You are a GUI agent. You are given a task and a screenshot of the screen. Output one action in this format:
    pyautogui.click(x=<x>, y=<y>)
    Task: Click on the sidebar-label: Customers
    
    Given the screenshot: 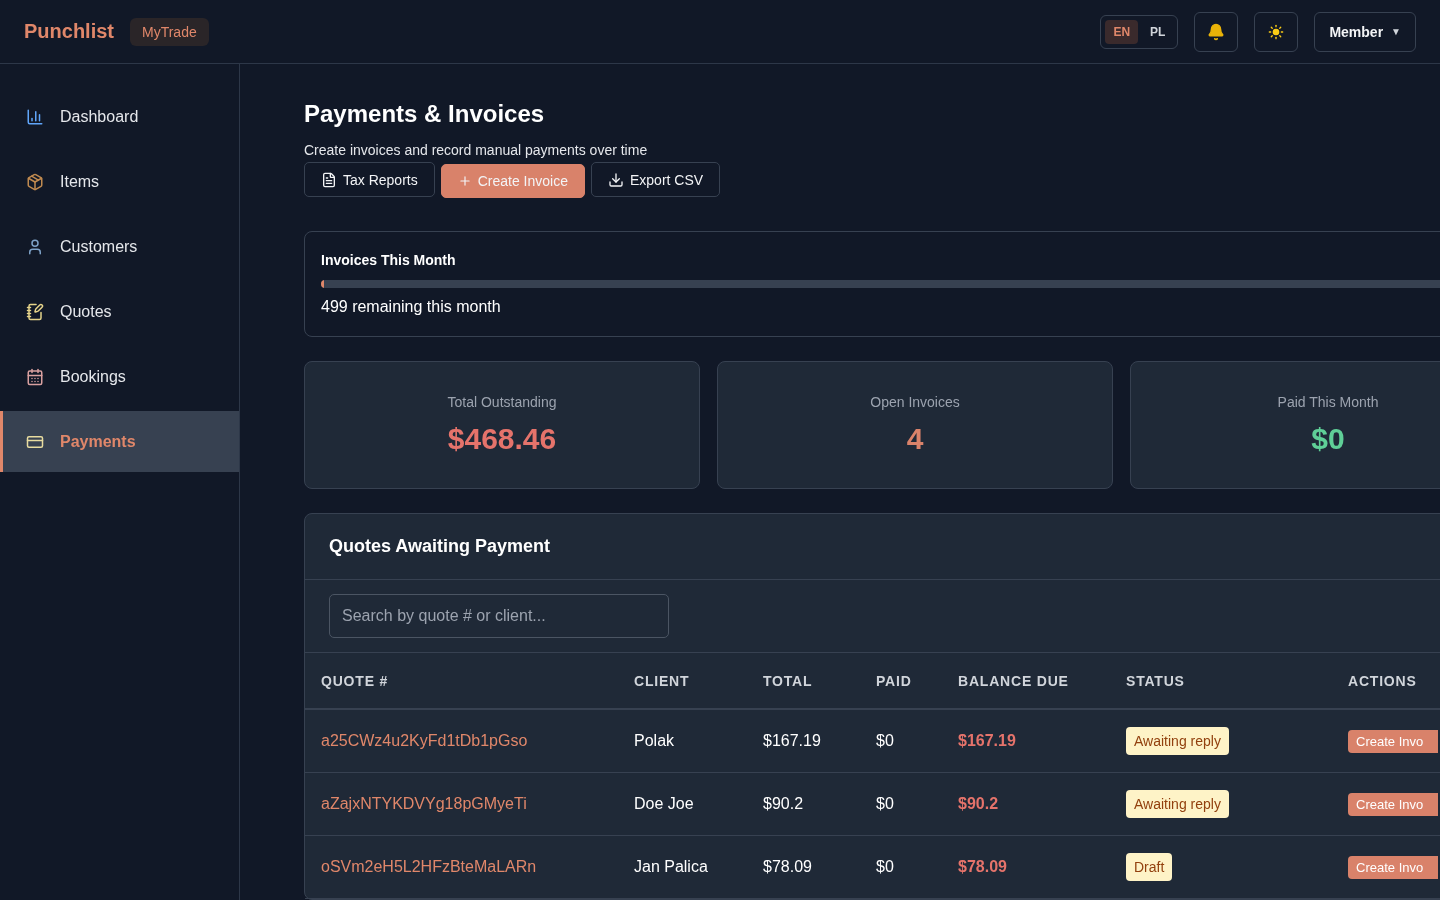 What is the action you would take?
    pyautogui.click(x=99, y=246)
    